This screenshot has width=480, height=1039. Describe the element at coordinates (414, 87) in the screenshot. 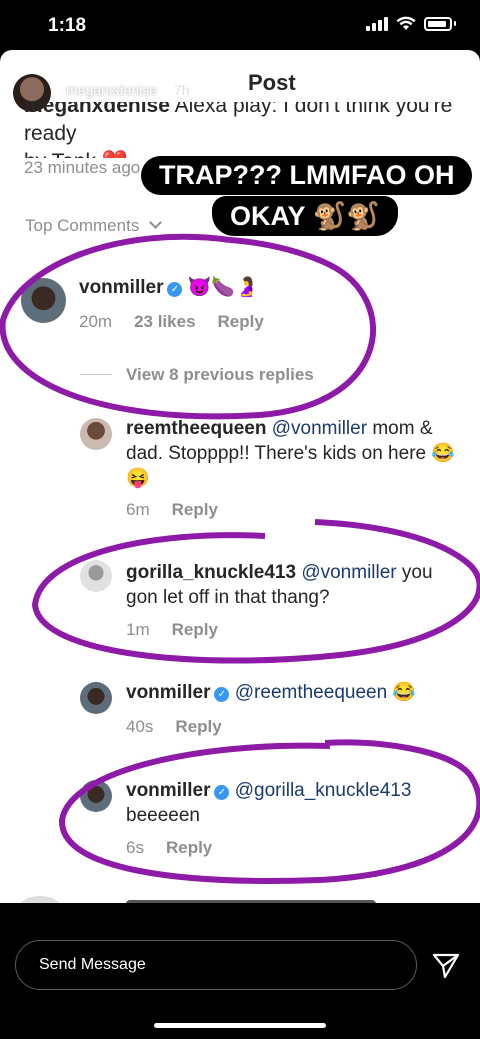

I see `more-icon: •••` at that location.